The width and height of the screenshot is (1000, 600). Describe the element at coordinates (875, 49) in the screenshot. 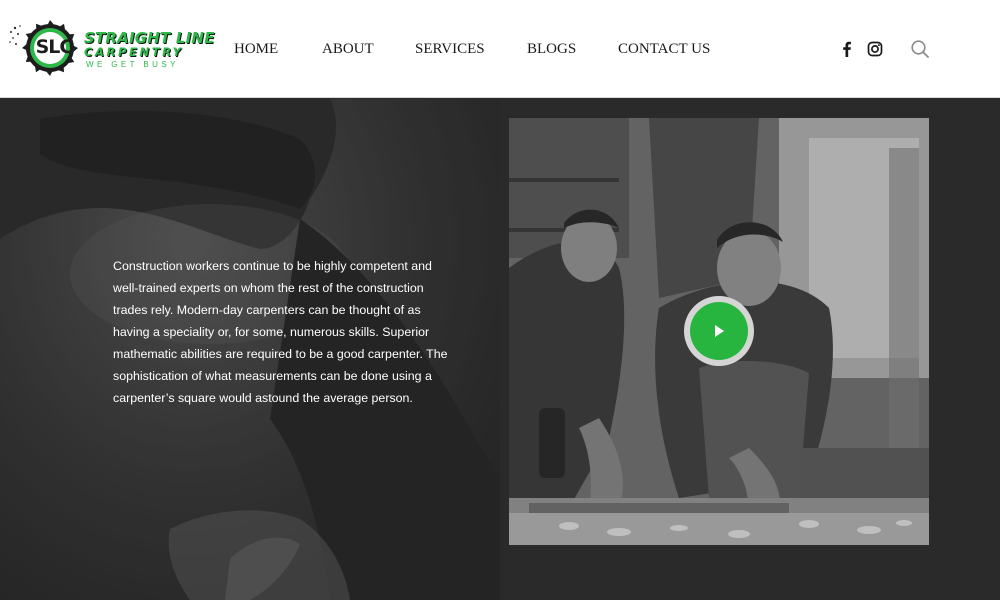

I see `instagram-icon` at that location.